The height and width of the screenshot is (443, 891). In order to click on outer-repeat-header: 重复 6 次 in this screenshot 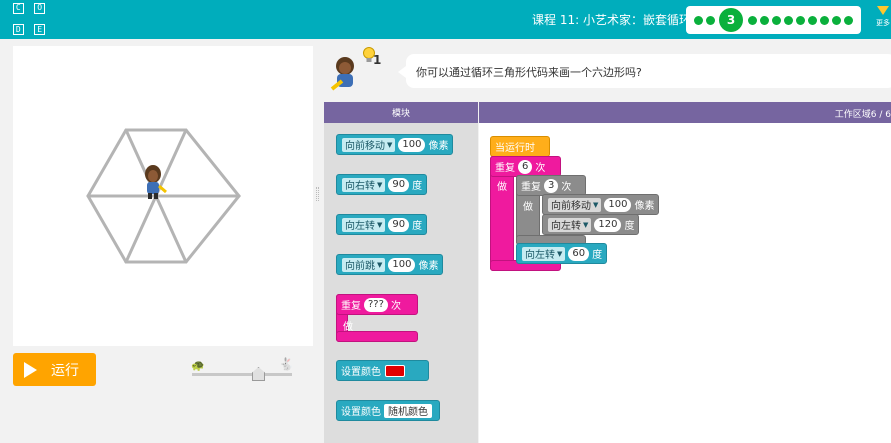, I will do `click(525, 166)`.